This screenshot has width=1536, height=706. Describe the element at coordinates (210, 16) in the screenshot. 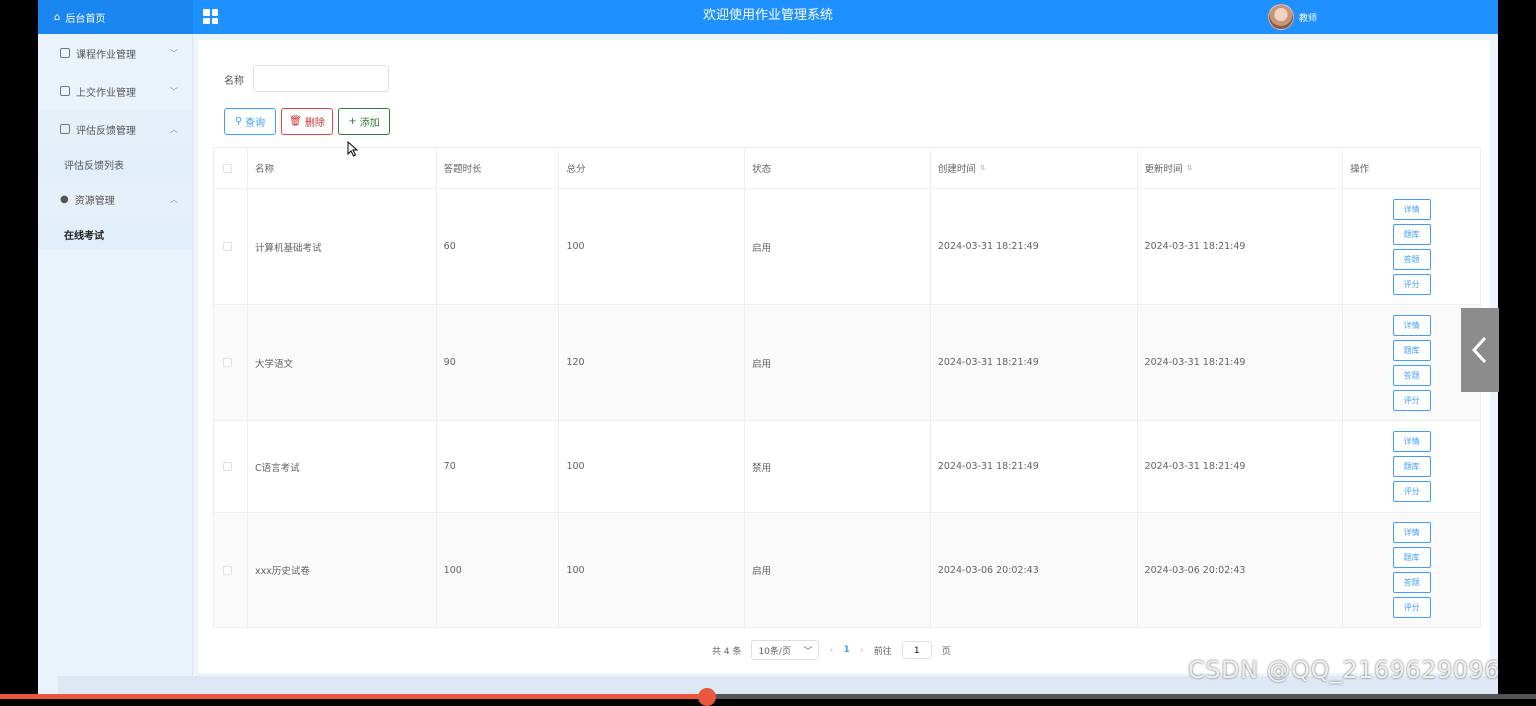

I see `apps-grid-icon` at that location.